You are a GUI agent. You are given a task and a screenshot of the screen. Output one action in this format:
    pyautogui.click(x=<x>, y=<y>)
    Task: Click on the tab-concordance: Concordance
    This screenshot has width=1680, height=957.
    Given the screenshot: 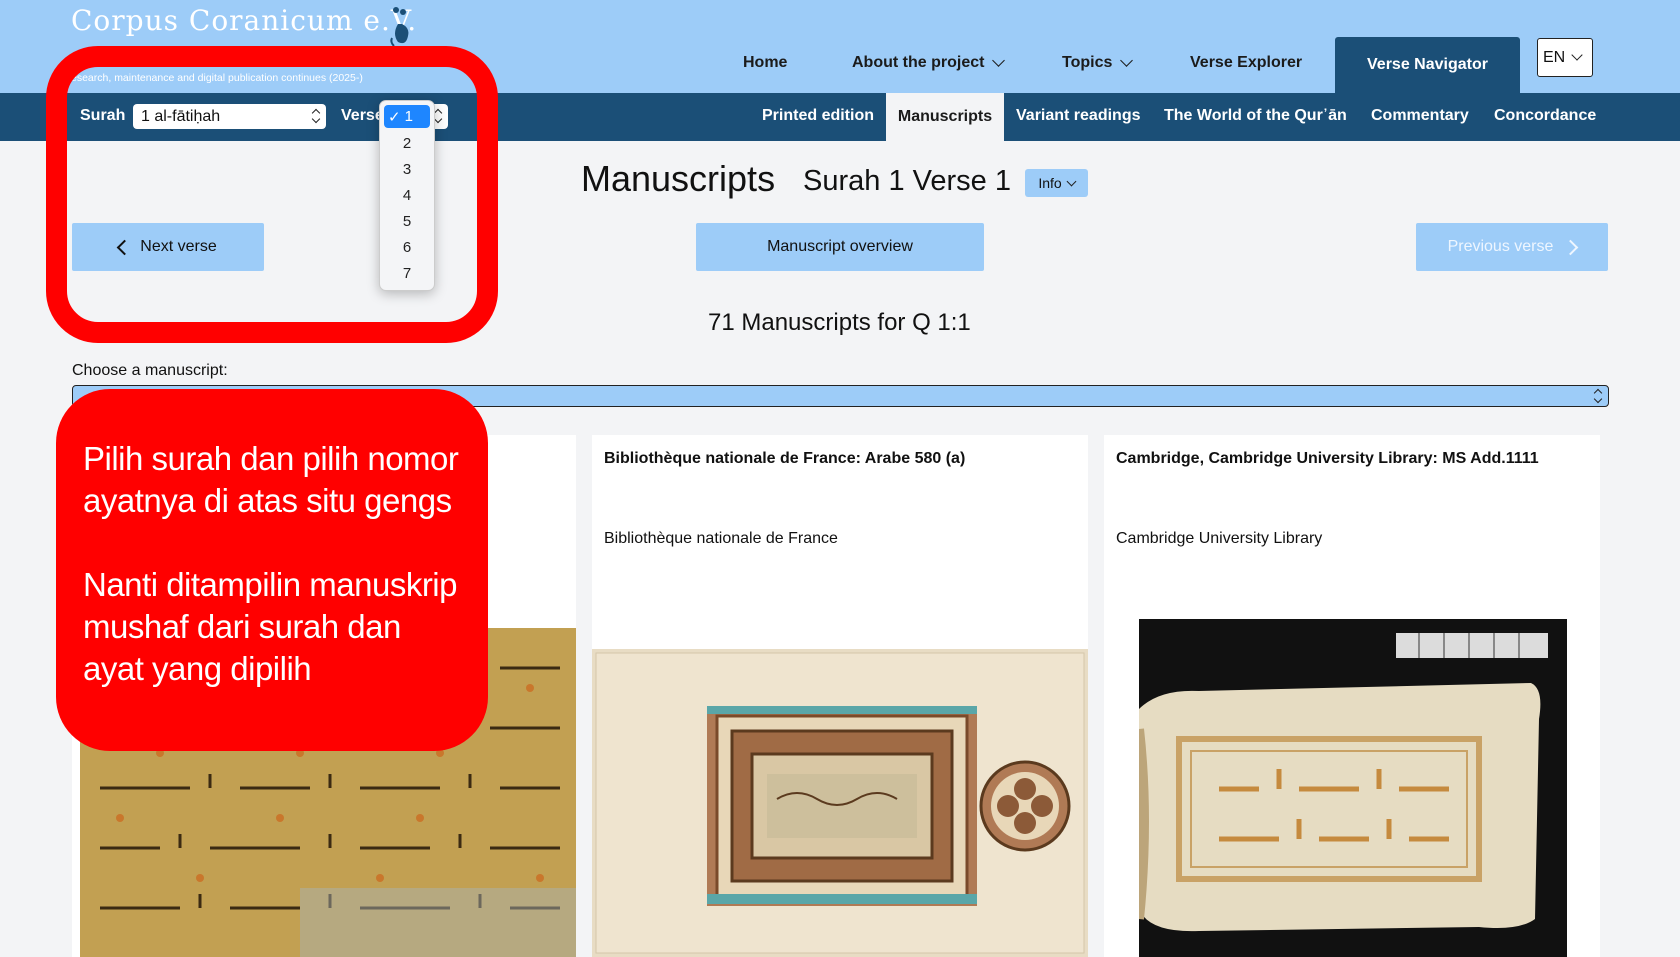 What is the action you would take?
    pyautogui.click(x=1545, y=116)
    